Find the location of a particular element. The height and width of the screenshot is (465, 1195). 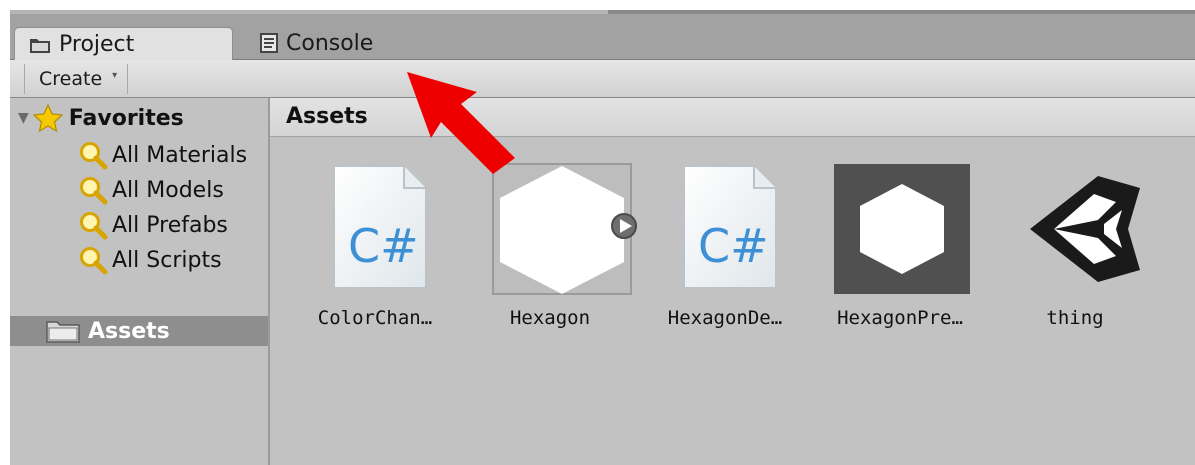

sidebar-item-all-prefabs: All Prefabs is located at coordinates (153, 225).